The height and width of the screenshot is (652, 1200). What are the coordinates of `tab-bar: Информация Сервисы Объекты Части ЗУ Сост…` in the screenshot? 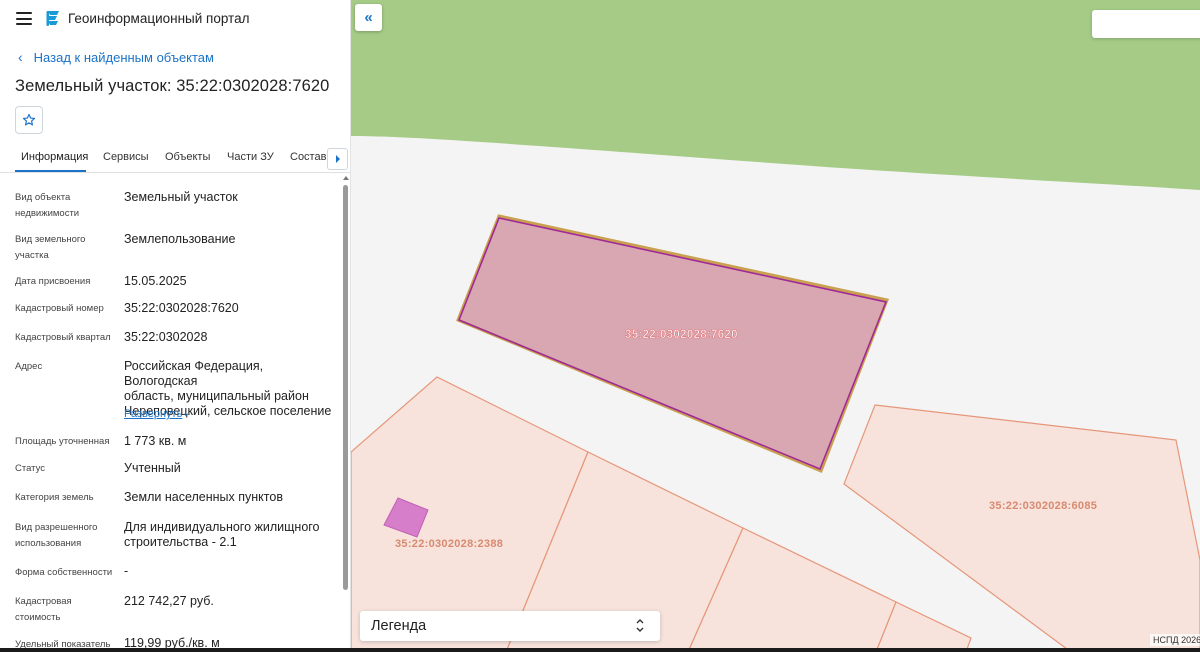 It's located at (175, 158).